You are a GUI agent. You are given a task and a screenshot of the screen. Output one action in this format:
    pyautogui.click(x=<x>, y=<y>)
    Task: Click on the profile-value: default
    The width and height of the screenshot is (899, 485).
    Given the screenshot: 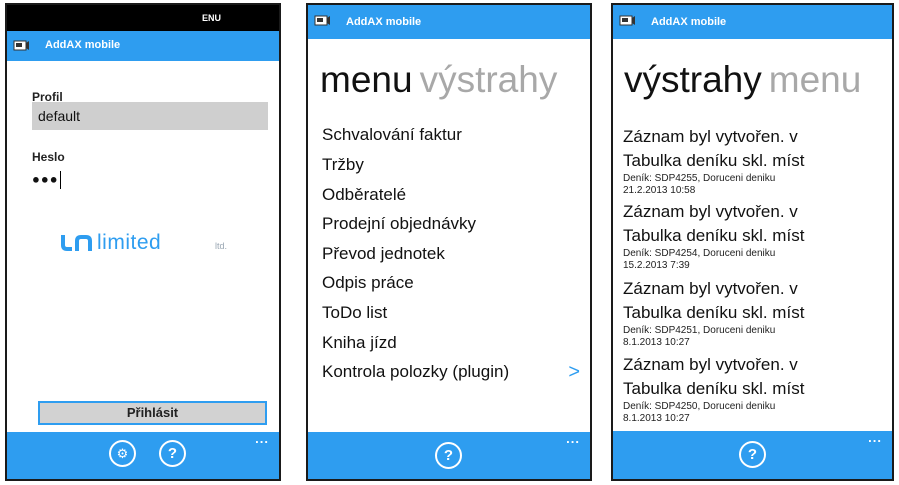 What is the action you would take?
    pyautogui.click(x=59, y=116)
    